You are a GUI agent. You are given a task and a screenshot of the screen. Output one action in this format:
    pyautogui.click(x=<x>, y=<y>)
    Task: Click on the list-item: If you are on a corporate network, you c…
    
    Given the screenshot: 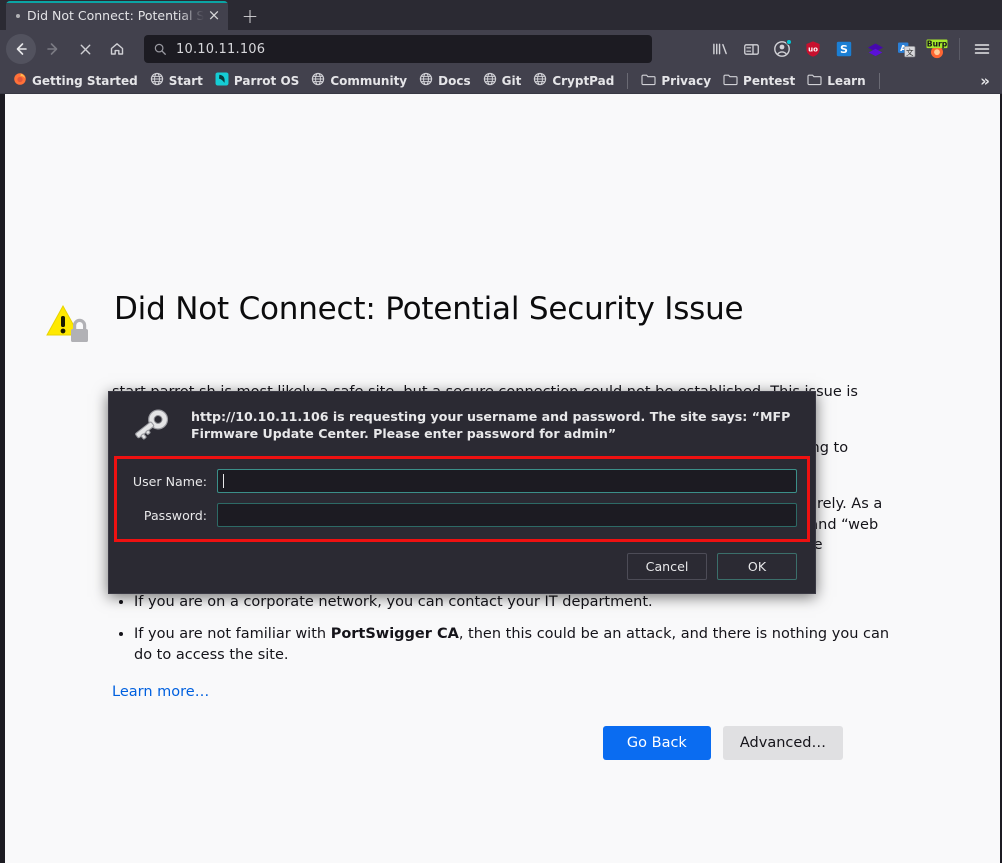 What is the action you would take?
    pyautogui.click(x=515, y=602)
    